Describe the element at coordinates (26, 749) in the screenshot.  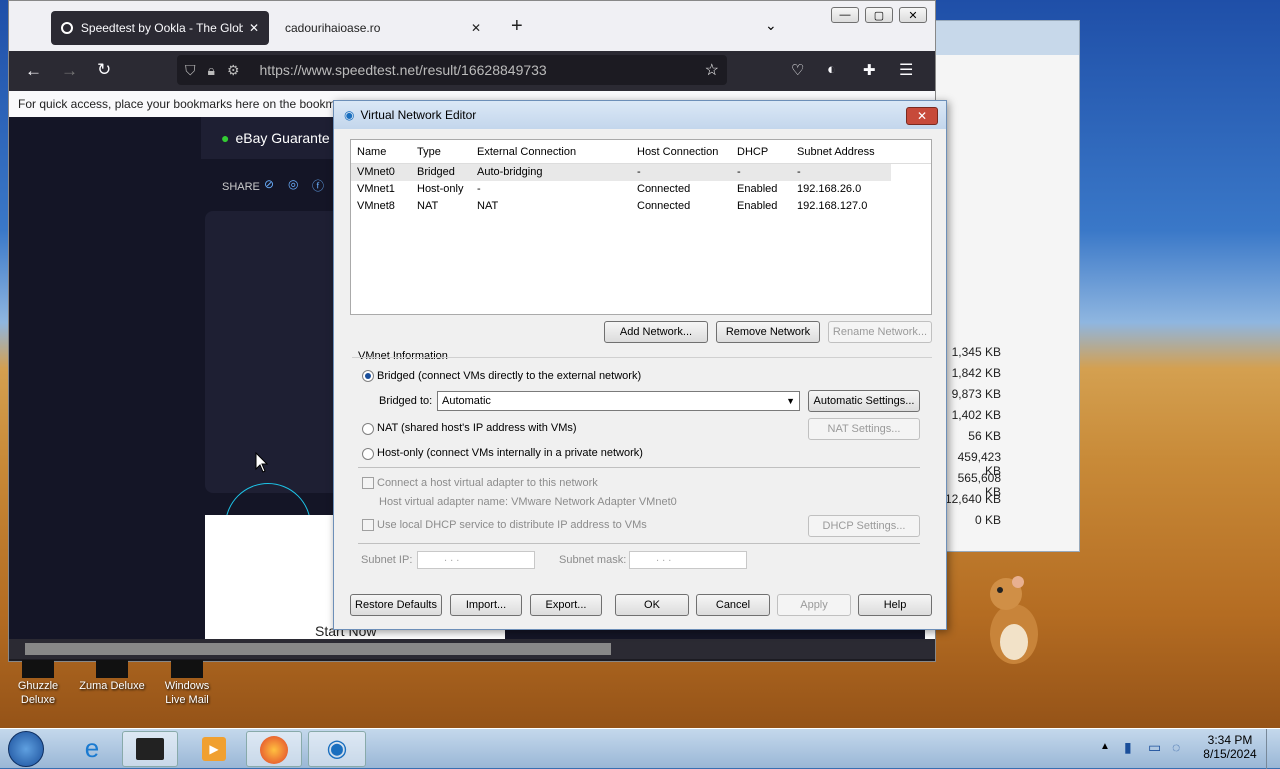
I see `start-orb-icon` at that location.